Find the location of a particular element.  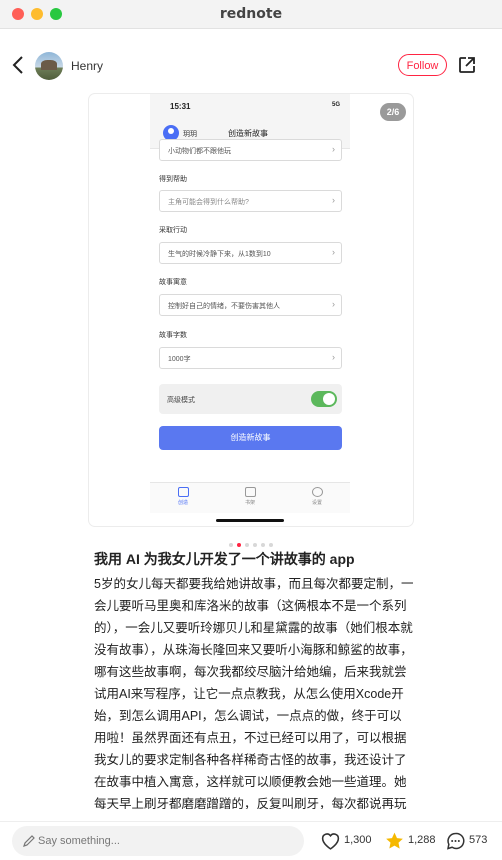

window-title: rednote is located at coordinates (251, 14).